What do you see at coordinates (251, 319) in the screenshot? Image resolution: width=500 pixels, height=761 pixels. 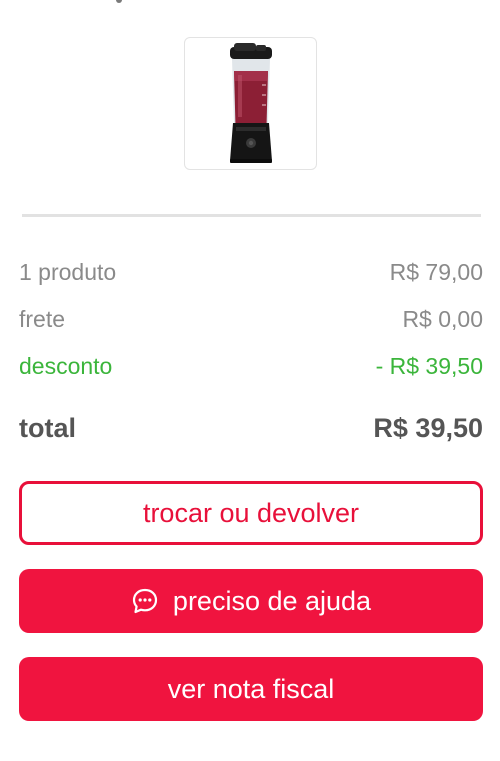 I see `summary-row-shipping: frete R$ 0,00` at bounding box center [251, 319].